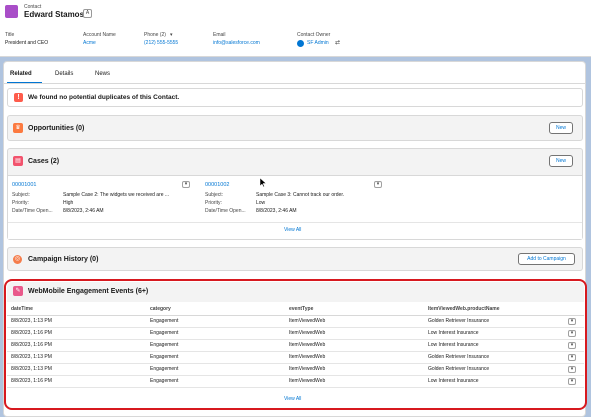 This screenshot has height=417, width=591. Describe the element at coordinates (215, 310) in the screenshot. I see `column-header-category: category` at that location.